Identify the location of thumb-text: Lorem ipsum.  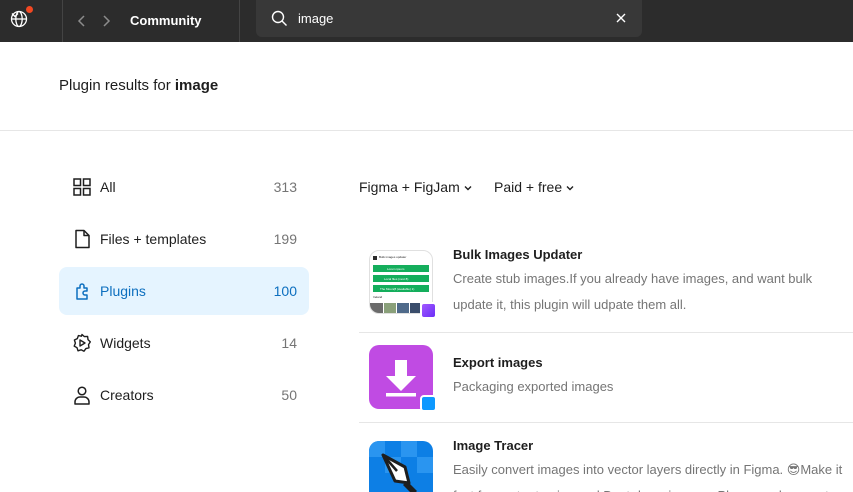
(396, 269).